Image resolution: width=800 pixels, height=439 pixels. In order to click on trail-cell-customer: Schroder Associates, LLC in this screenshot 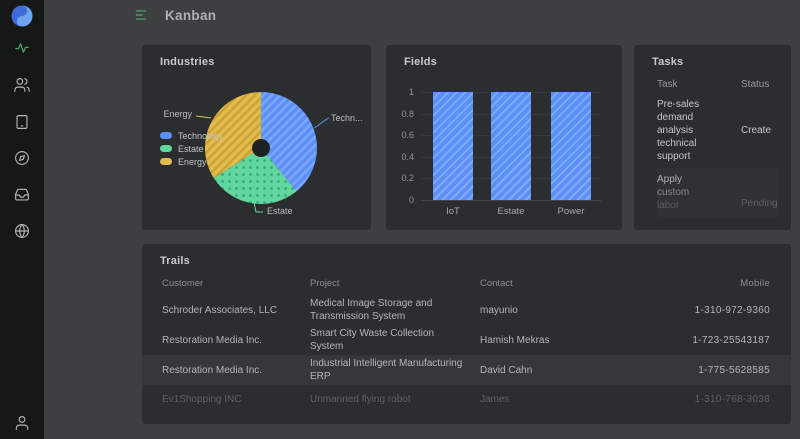, I will do `click(220, 310)`.